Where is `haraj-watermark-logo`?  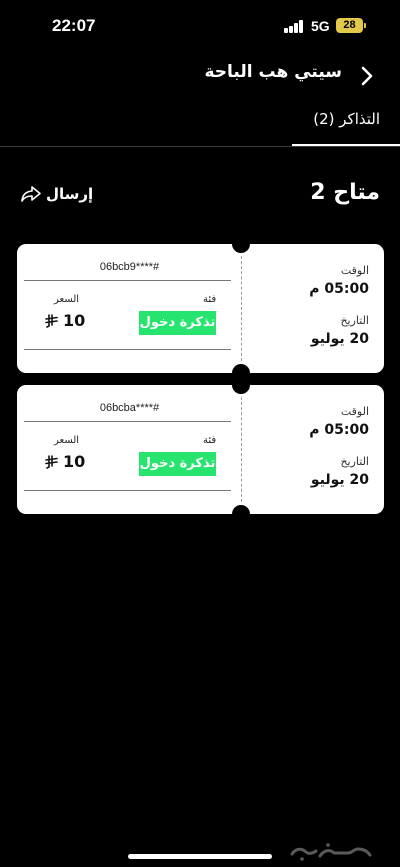 haraj-watermark-logo is located at coordinates (331, 852).